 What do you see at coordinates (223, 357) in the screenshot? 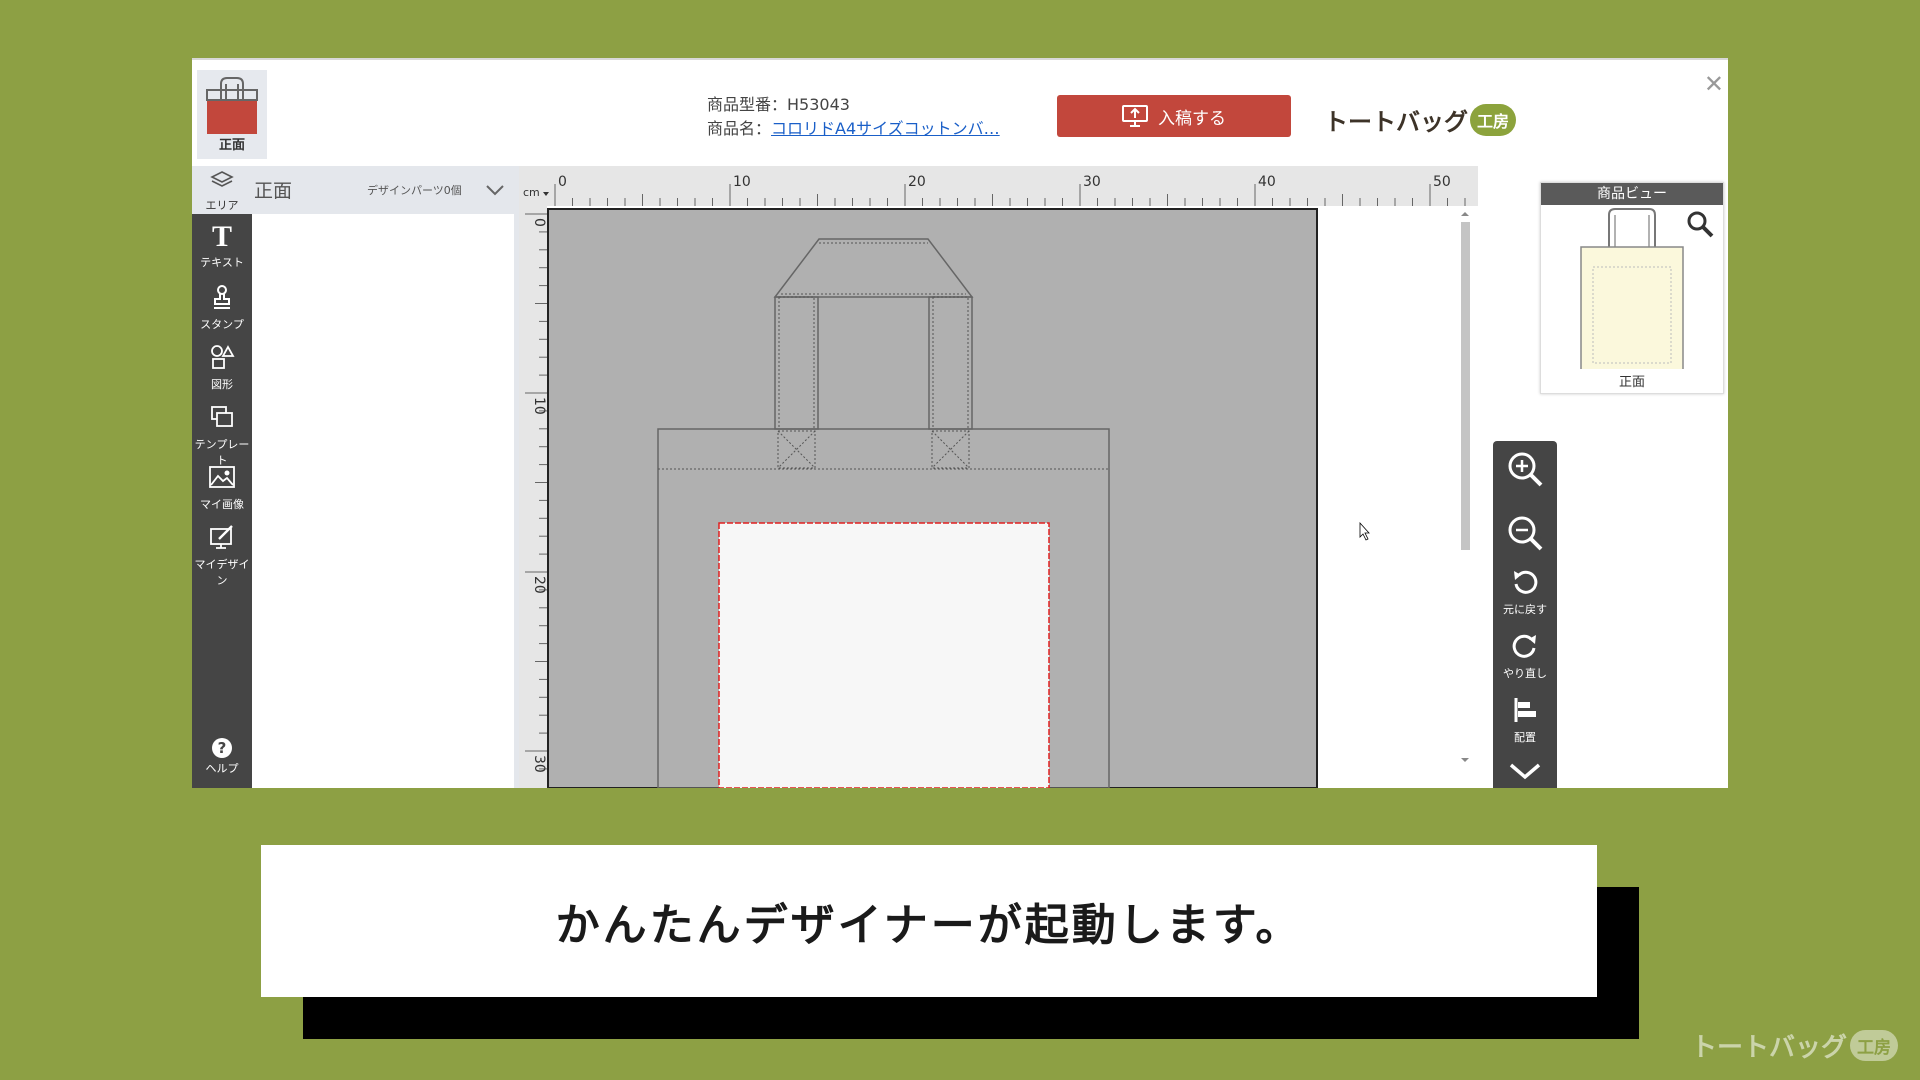
I see `shapes-icon` at bounding box center [223, 357].